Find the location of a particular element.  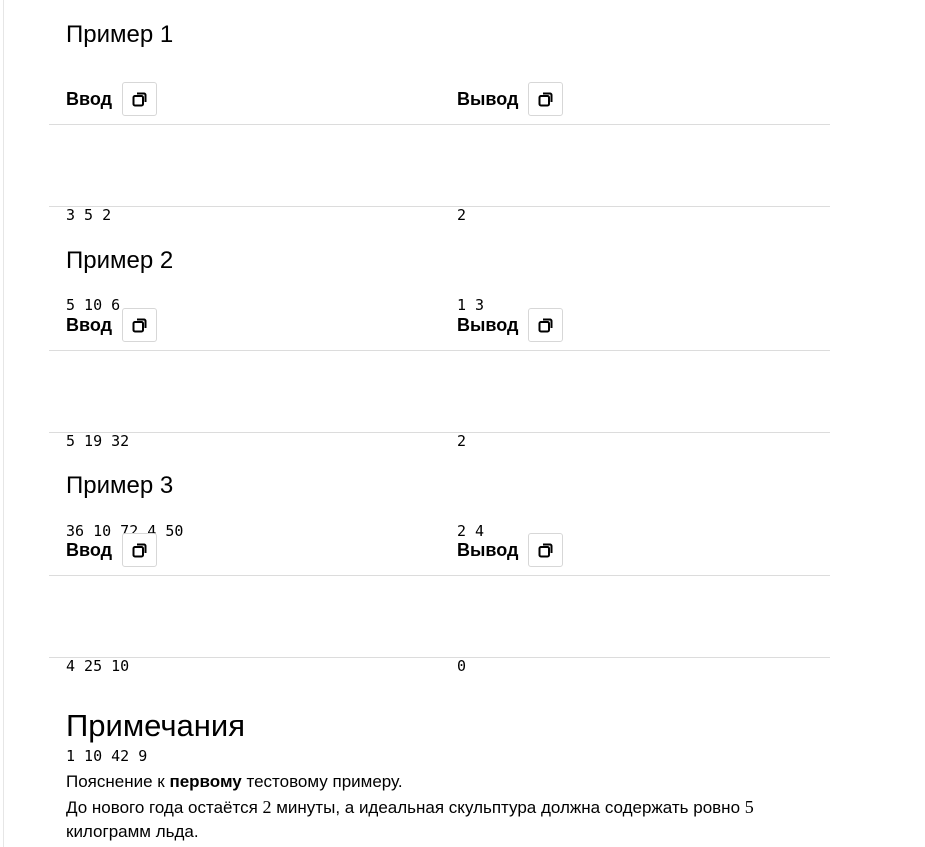

notes-text-segment: килограмм льда. is located at coordinates (132, 831).